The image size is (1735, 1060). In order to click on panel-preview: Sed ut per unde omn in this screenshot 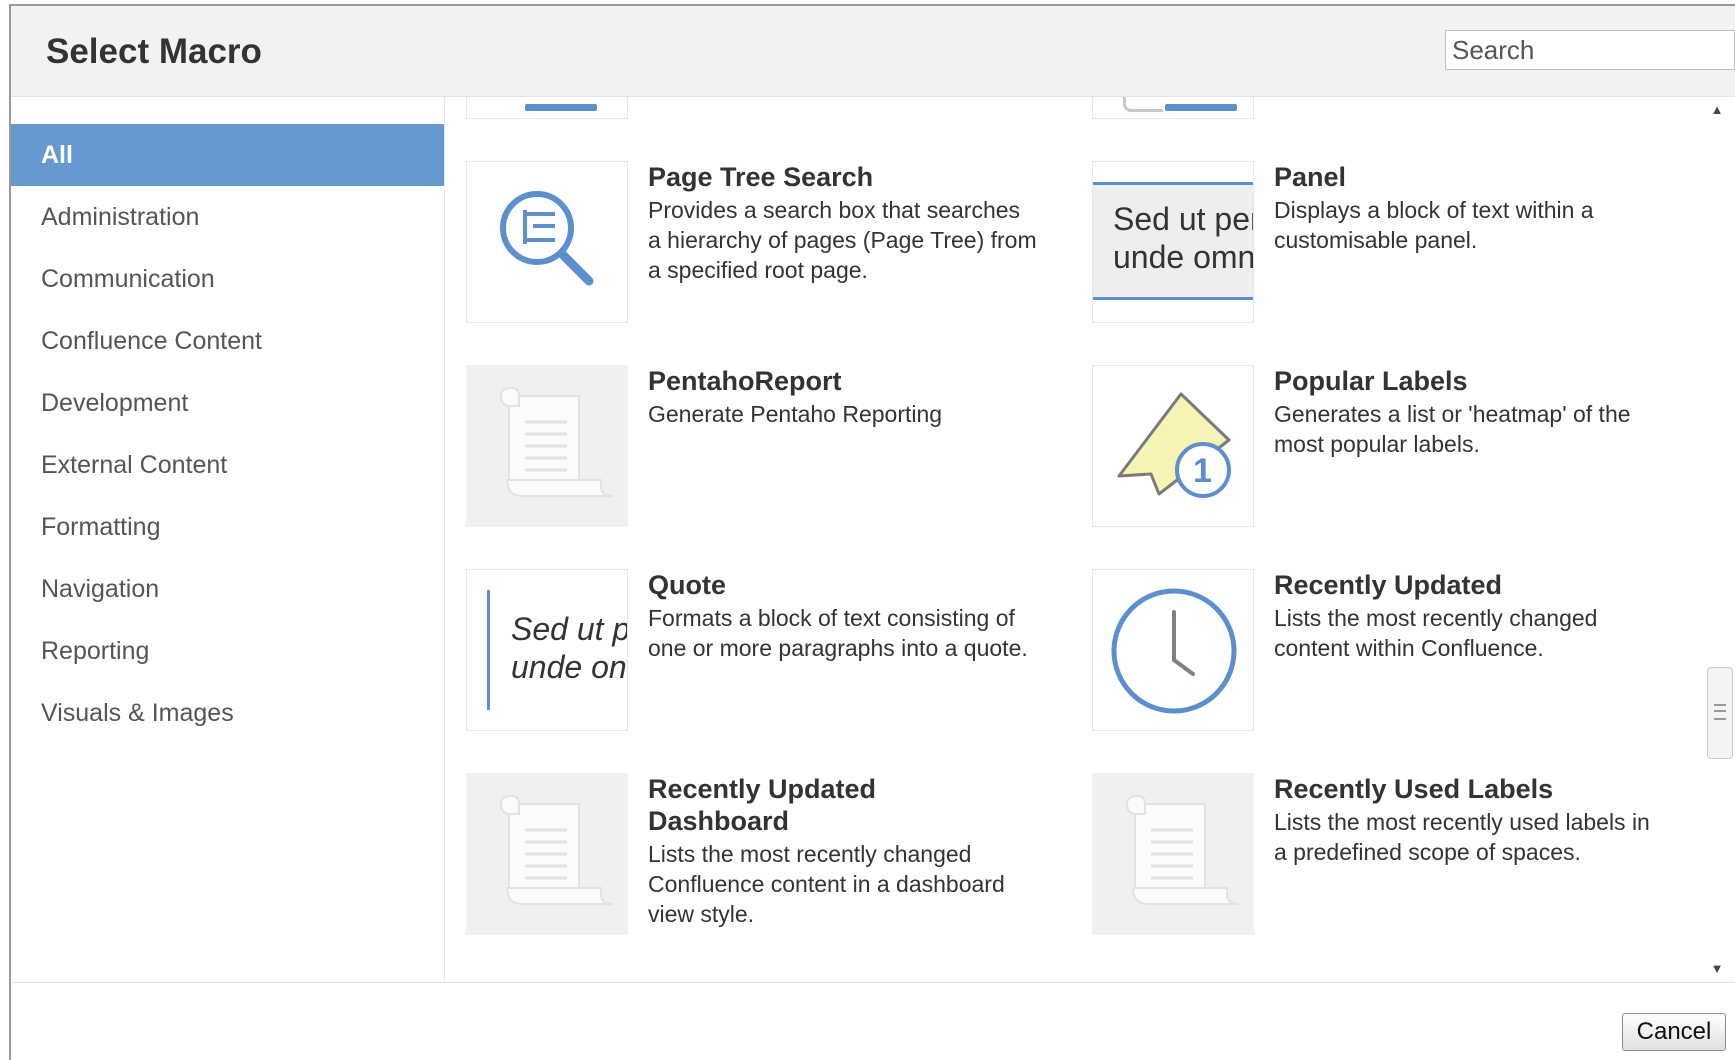, I will do `click(1173, 242)`.